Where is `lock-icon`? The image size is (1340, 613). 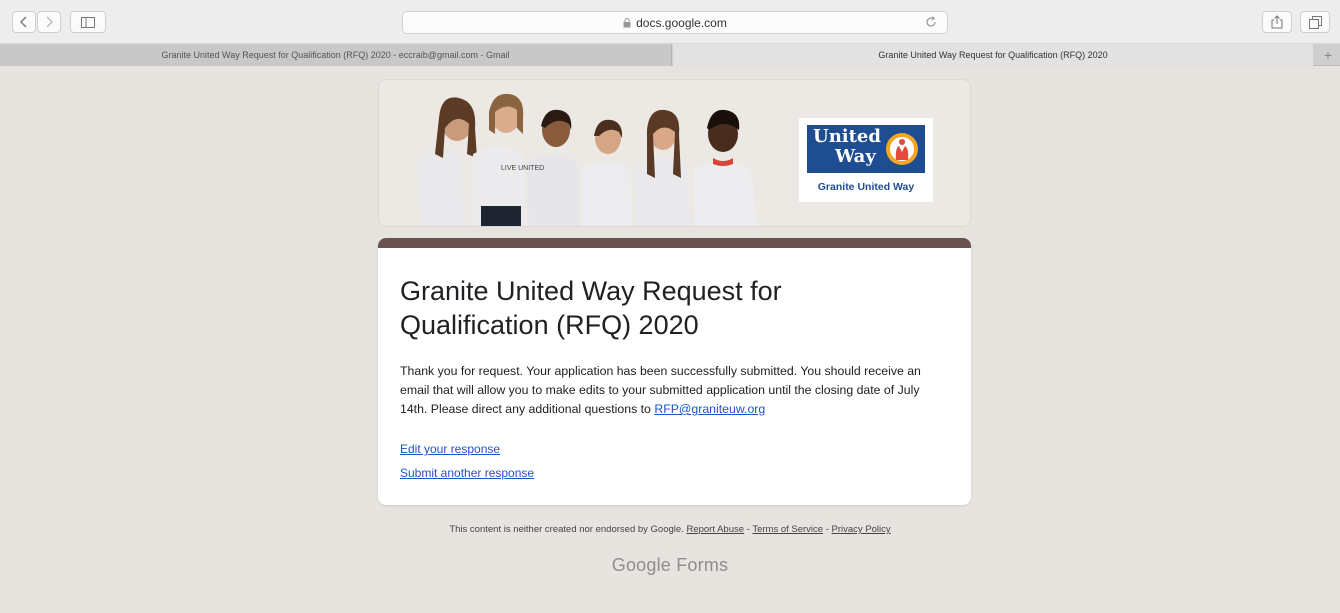 lock-icon is located at coordinates (627, 22).